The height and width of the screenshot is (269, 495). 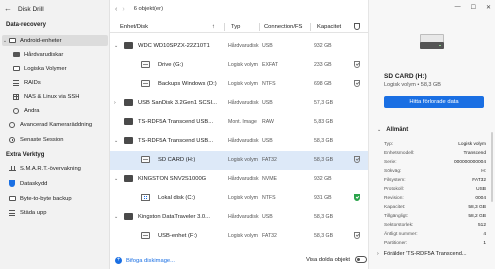 What do you see at coordinates (323, 65) in the screenshot?
I see `device-capacity: 233 GB` at bounding box center [323, 65].